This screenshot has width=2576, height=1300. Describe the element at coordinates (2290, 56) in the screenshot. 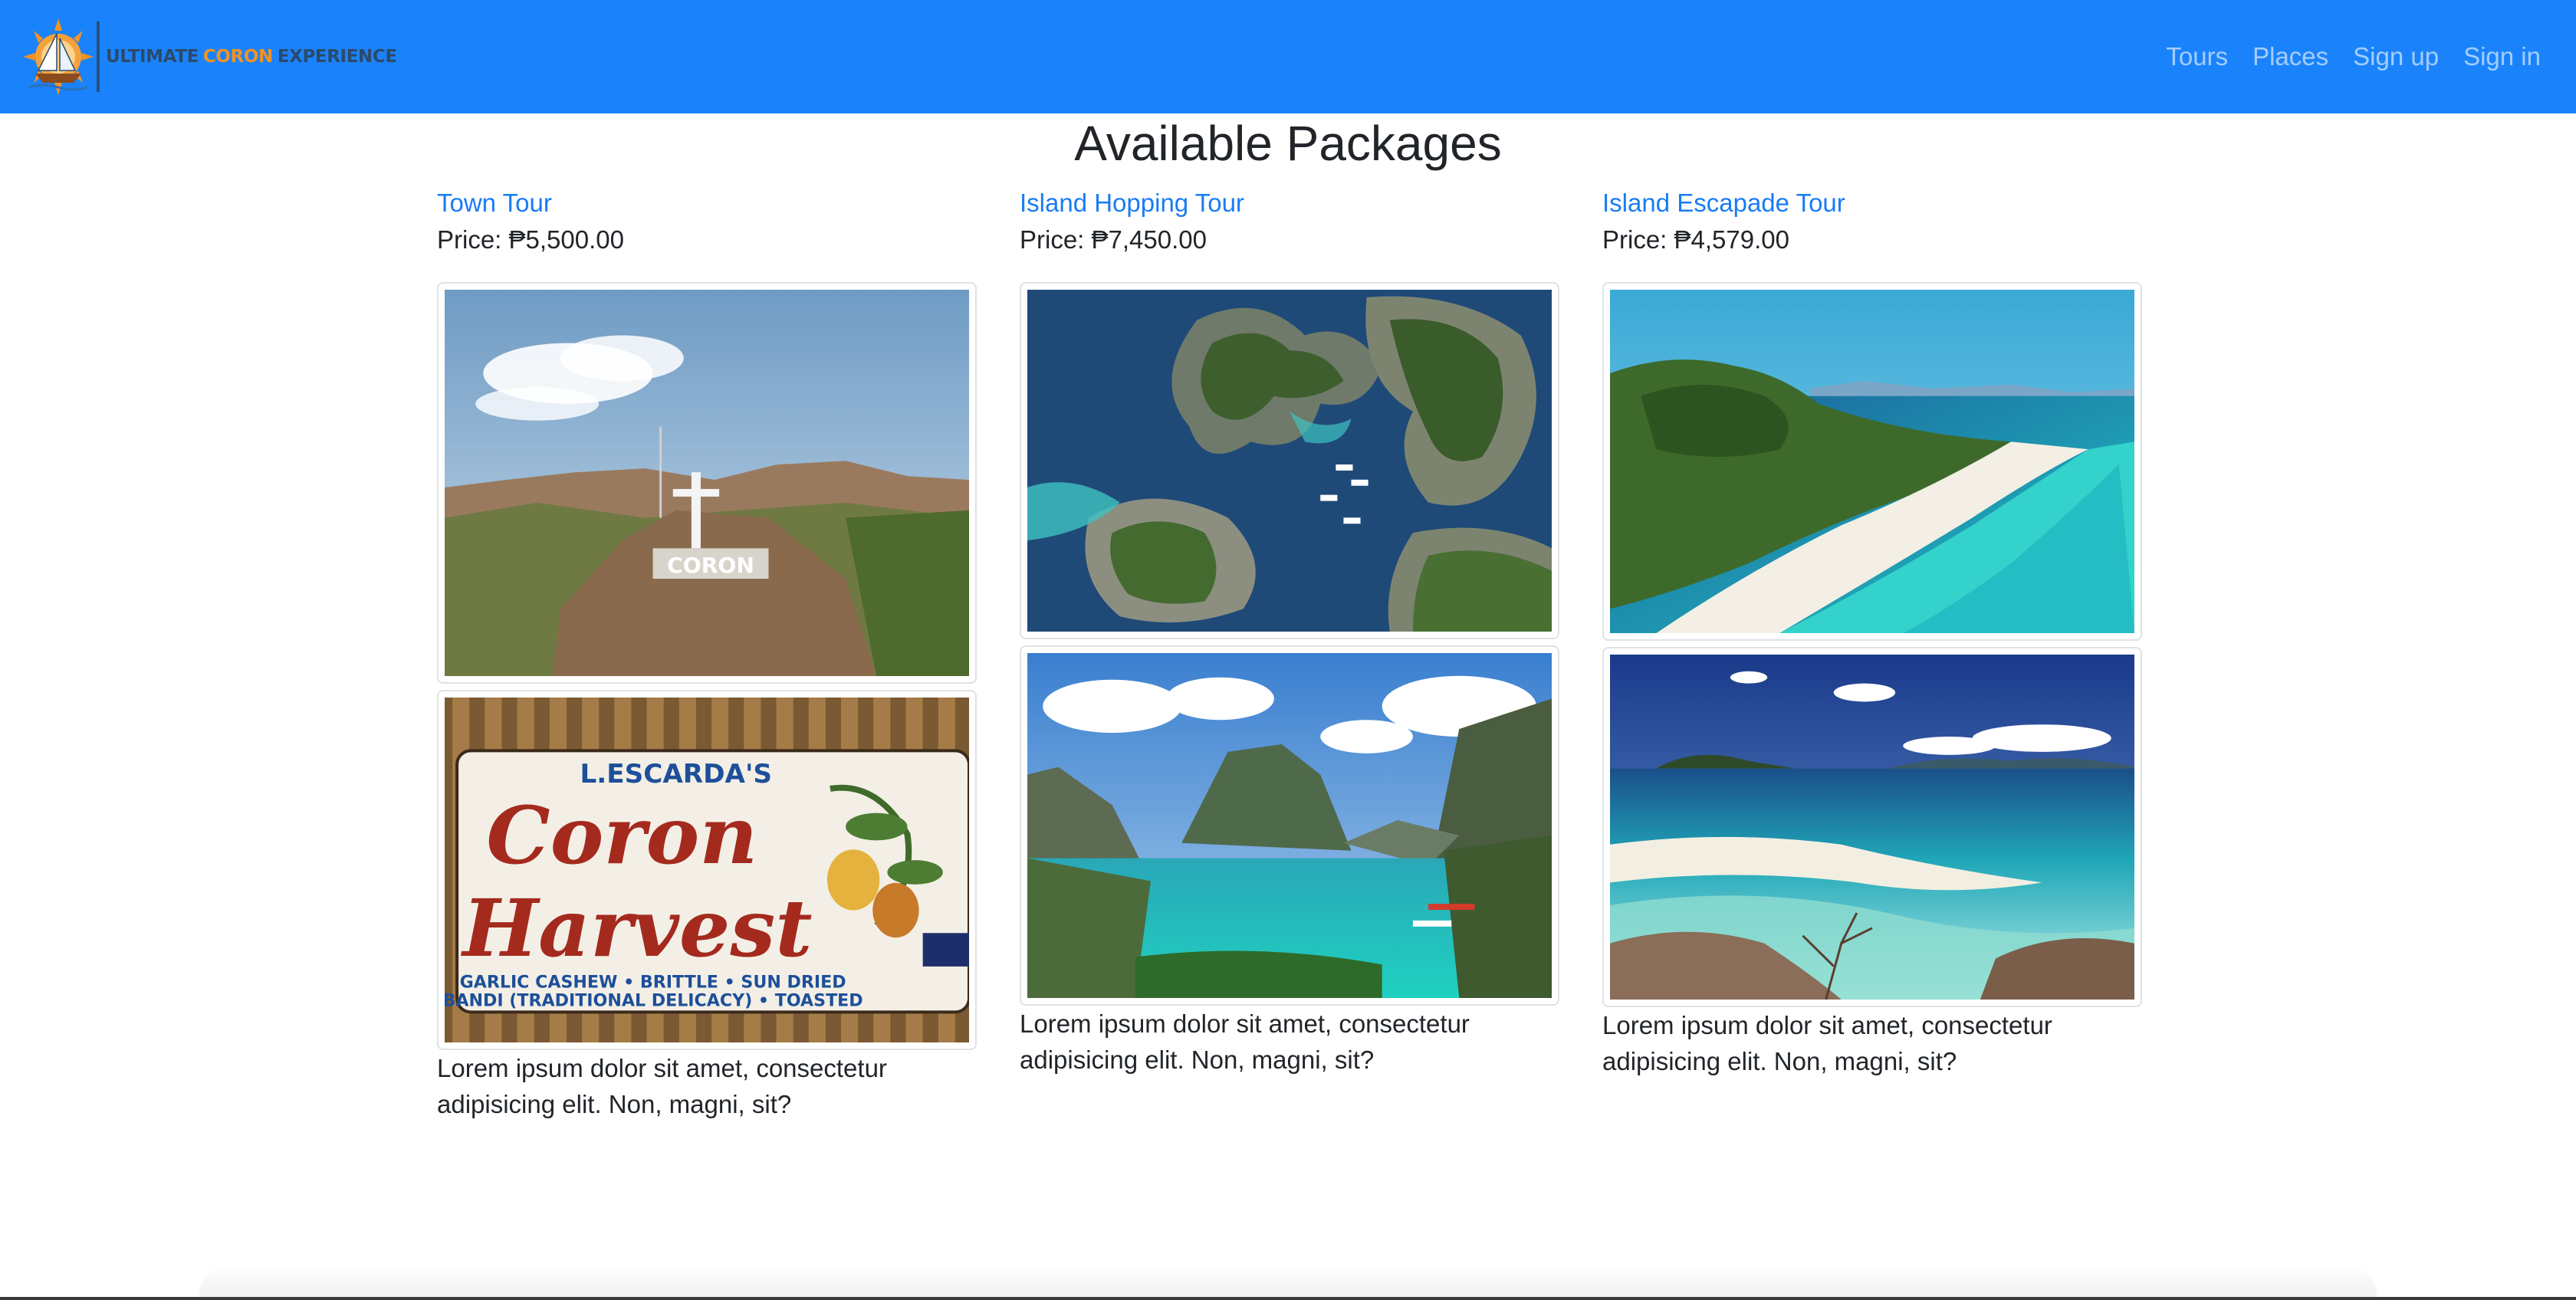

I see `nav-link-places: Places` at that location.